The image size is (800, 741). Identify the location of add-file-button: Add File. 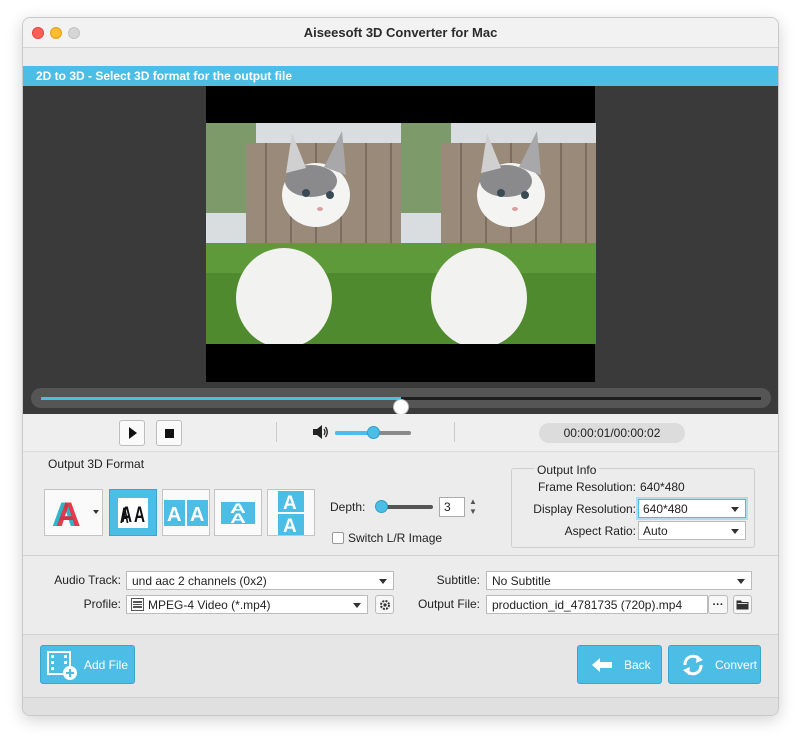
(87, 664).